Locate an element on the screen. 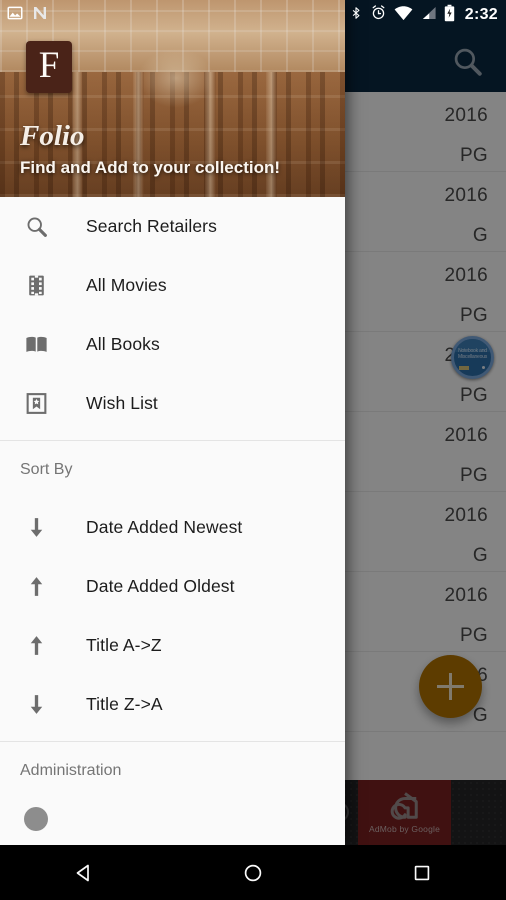 This screenshot has height=900, width=506. app-tagline: Find and Add to your collection! is located at coordinates (150, 167).